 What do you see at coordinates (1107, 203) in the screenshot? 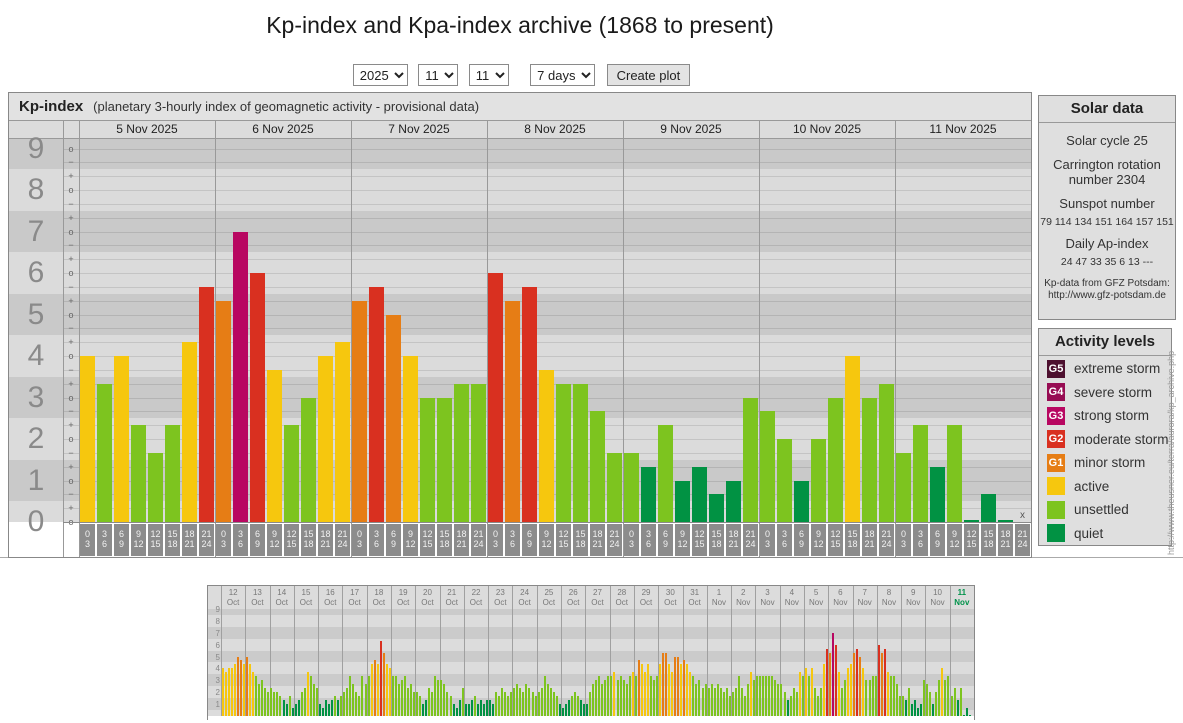
I see `sunspot-number-title: Sunspot number` at bounding box center [1107, 203].